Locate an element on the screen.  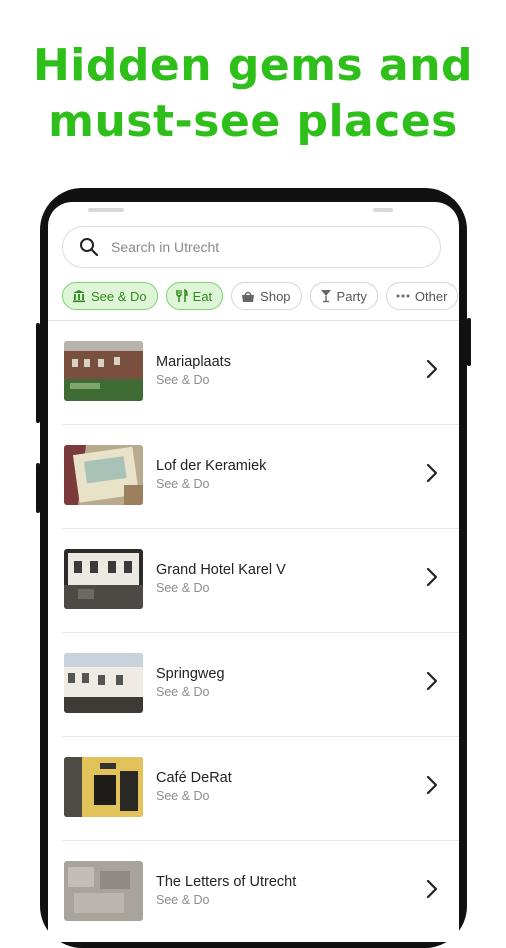
search-icon is located at coordinates (89, 247).